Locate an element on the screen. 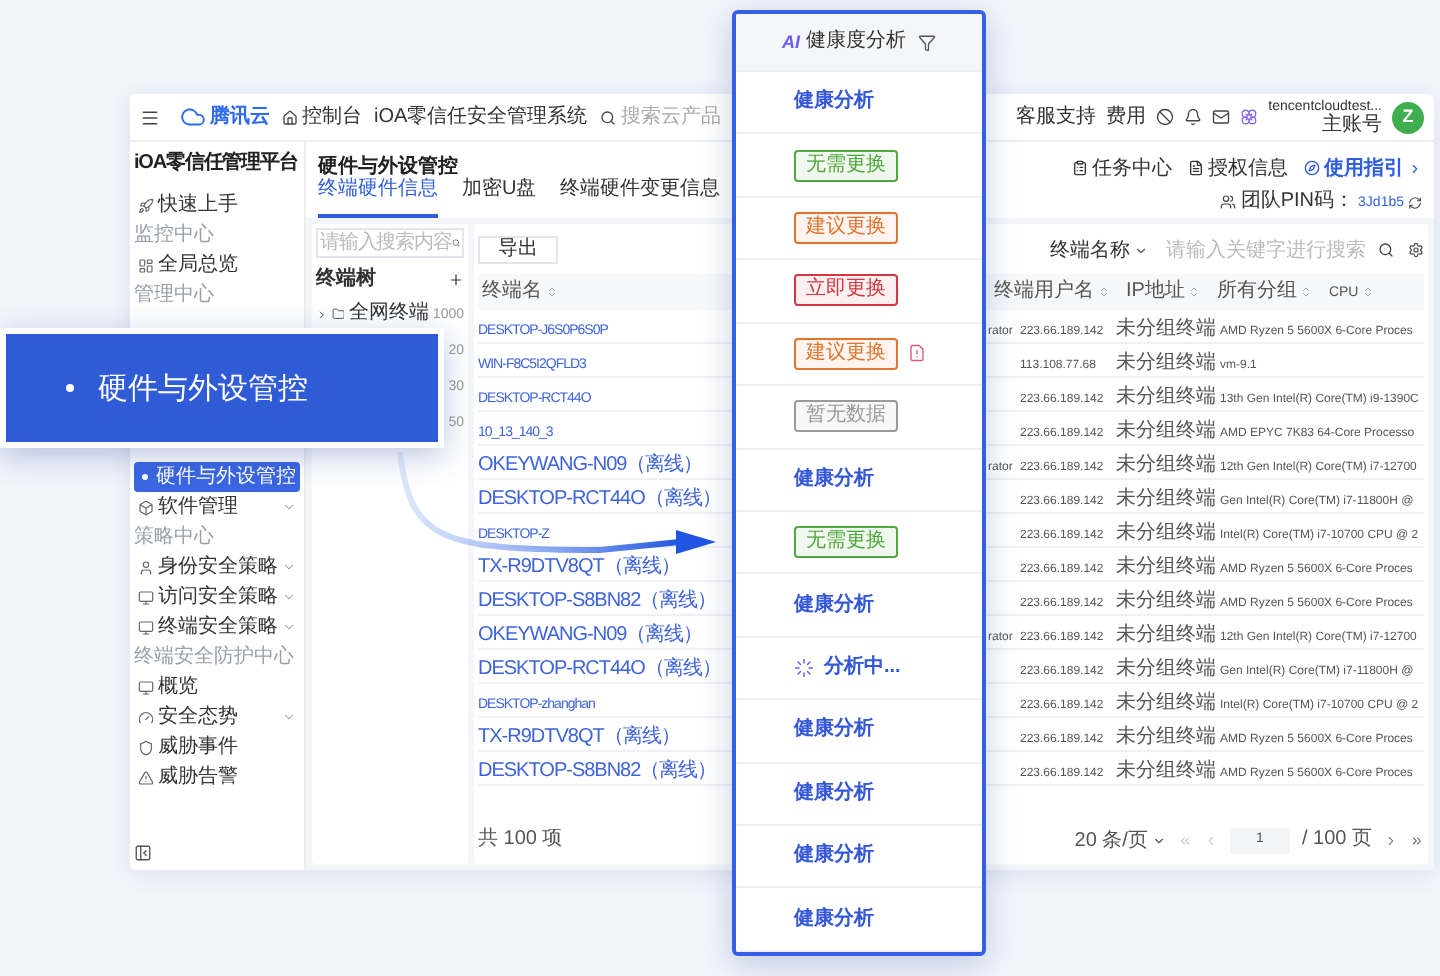 The width and height of the screenshot is (1440, 976). sidebar-item: 终端安全策略 is located at coordinates (217, 627).